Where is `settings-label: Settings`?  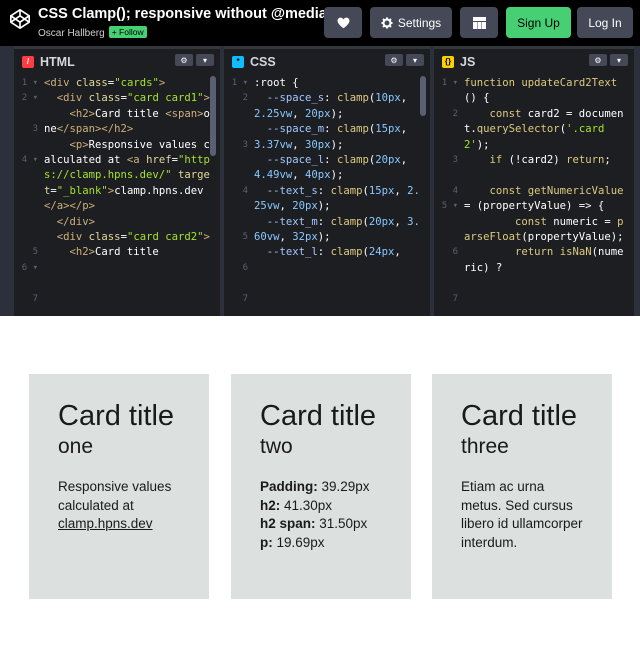
settings-label: Settings is located at coordinates (419, 22).